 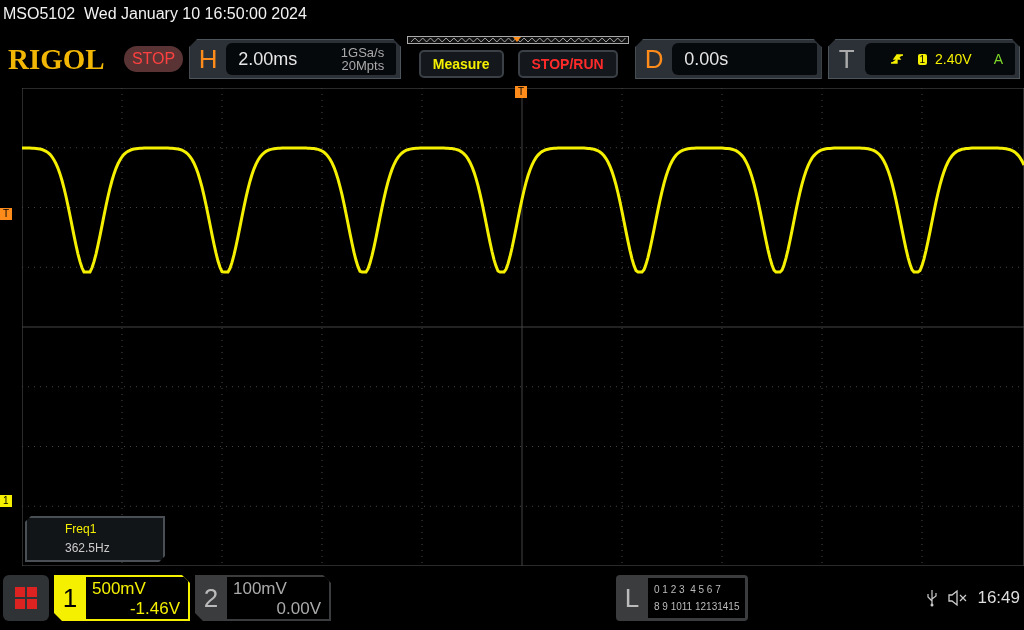 What do you see at coordinates (957, 598) in the screenshot?
I see `speaker-muted-icon` at bounding box center [957, 598].